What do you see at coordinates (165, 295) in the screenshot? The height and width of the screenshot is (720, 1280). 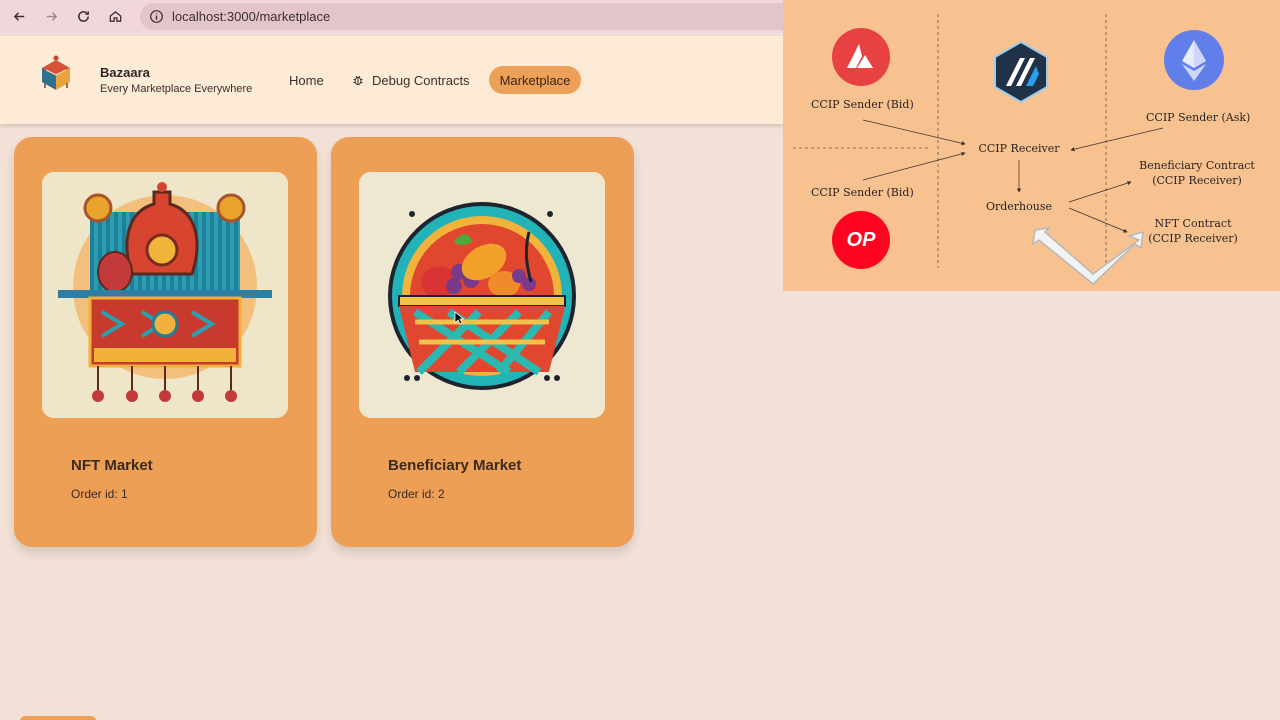 I see `nft-market-image` at bounding box center [165, 295].